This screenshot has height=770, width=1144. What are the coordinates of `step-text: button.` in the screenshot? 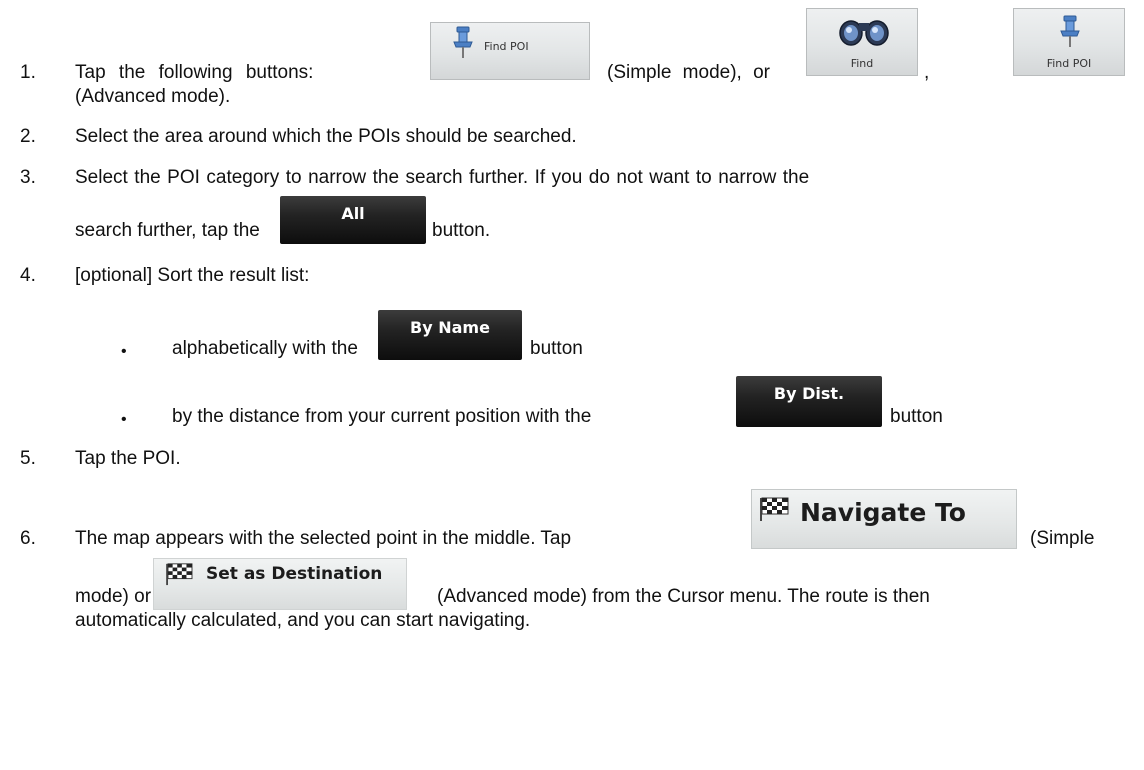 It's located at (461, 230).